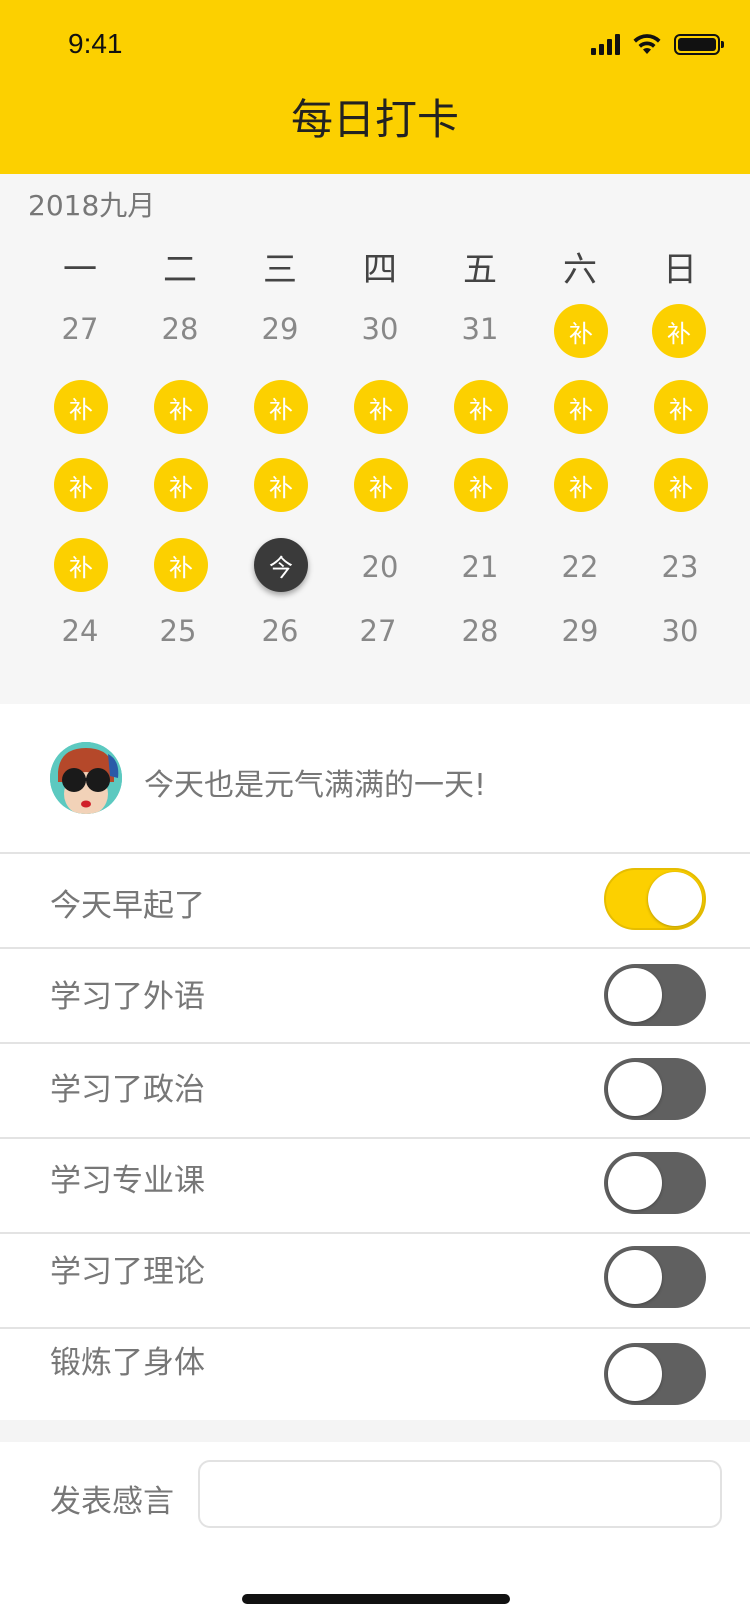  I want to click on app-header: 9:41 每日打卡, so click(375, 87).